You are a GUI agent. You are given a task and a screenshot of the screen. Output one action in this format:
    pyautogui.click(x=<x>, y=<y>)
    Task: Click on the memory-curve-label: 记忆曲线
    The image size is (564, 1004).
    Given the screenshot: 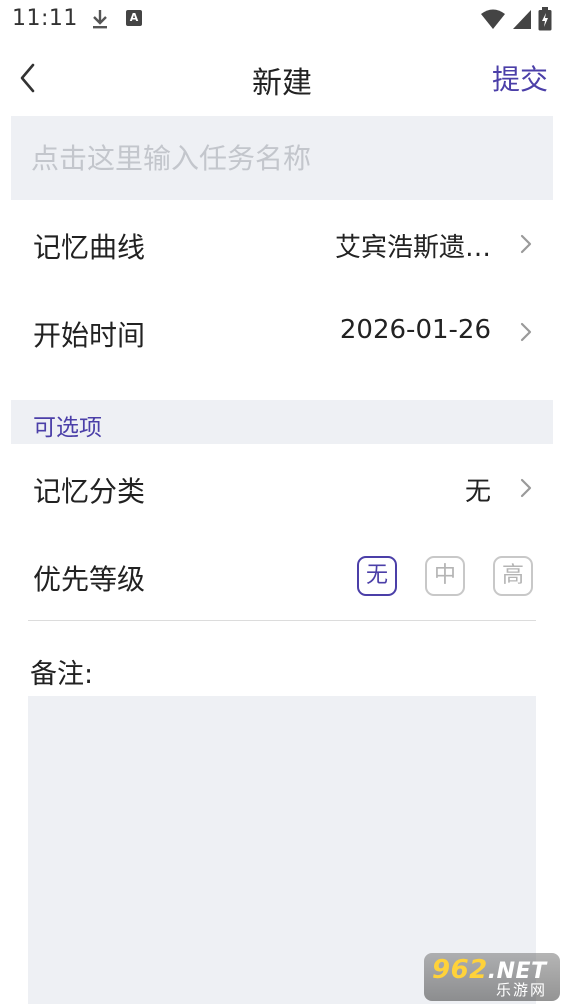 What is the action you would take?
    pyautogui.click(x=89, y=247)
    